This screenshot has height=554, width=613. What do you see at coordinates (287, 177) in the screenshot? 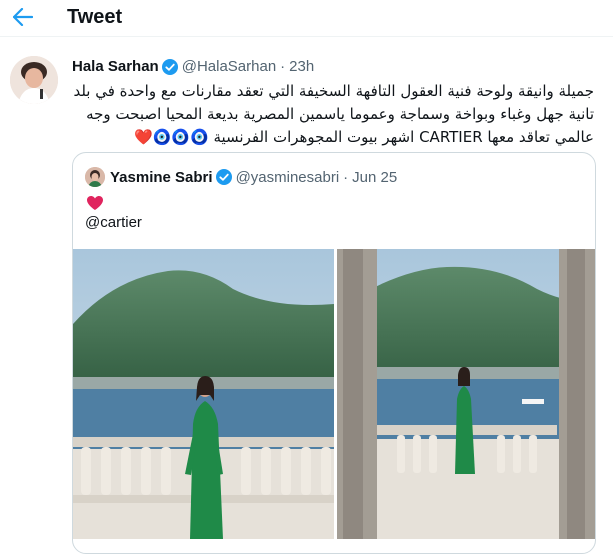
I see `quoted-author-handle: @yasminesabri` at bounding box center [287, 177].